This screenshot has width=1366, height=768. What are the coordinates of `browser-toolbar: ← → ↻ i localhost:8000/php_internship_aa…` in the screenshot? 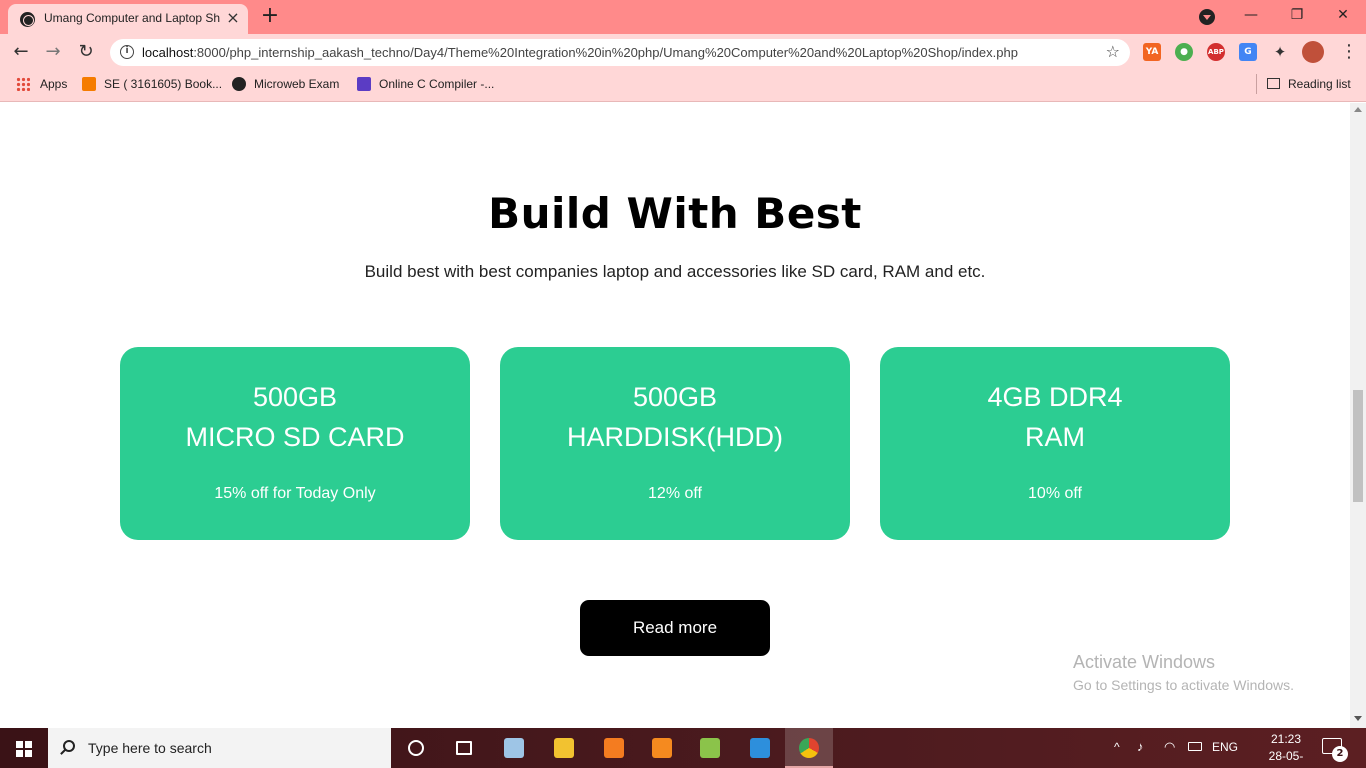 It's located at (683, 52).